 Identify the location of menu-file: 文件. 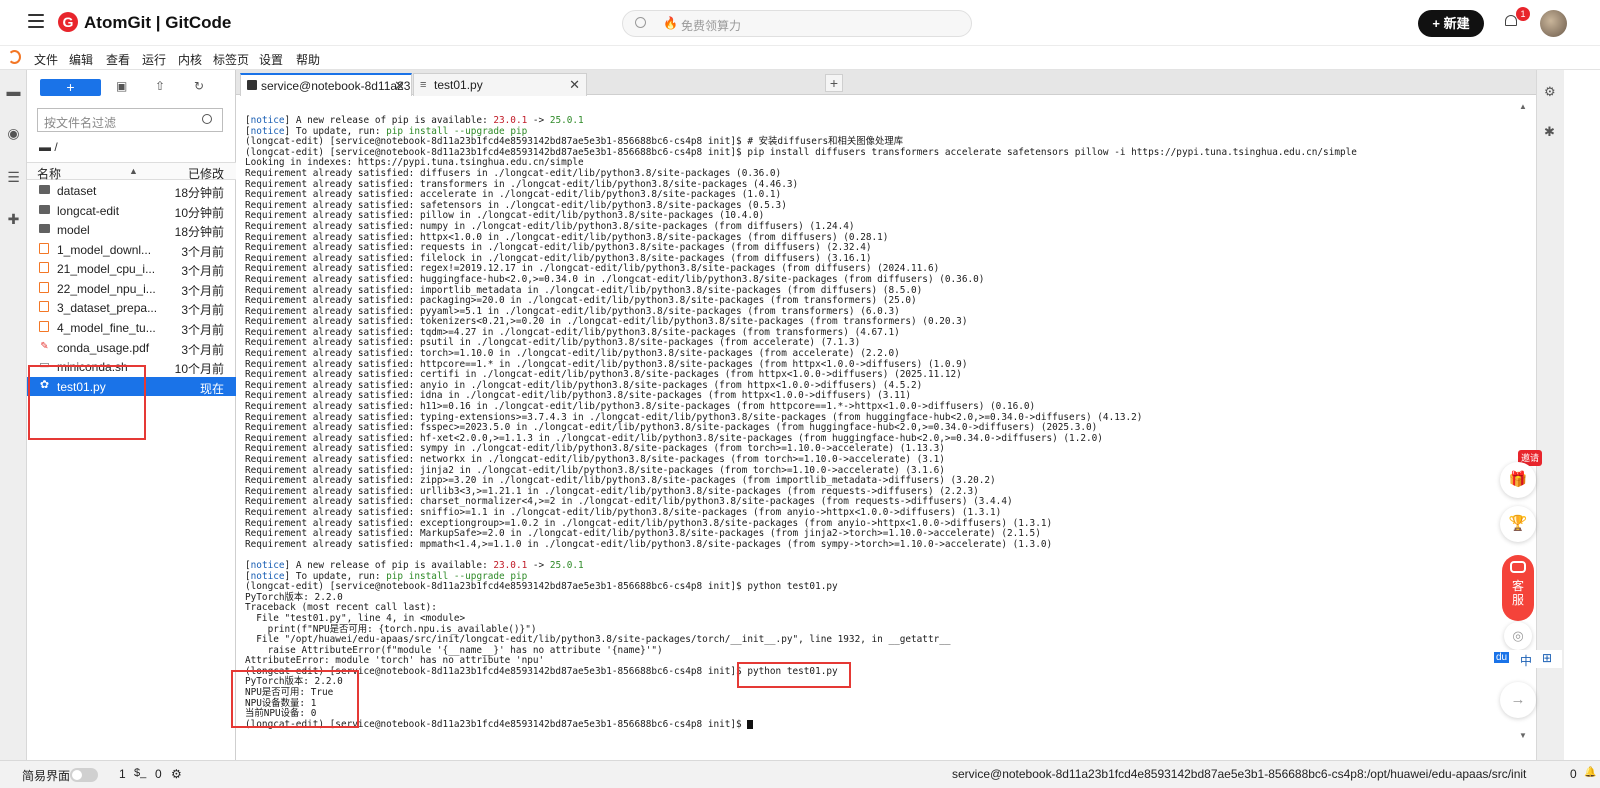
(46, 59).